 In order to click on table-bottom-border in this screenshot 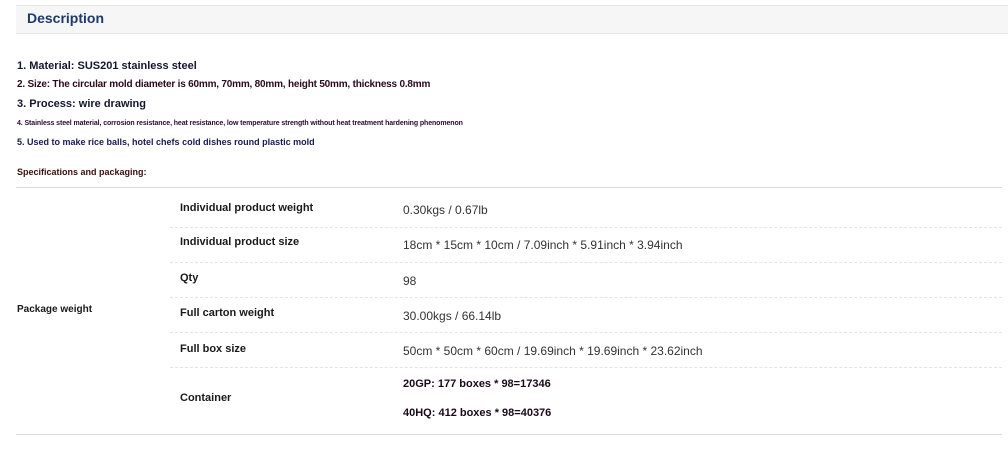, I will do `click(509, 434)`.